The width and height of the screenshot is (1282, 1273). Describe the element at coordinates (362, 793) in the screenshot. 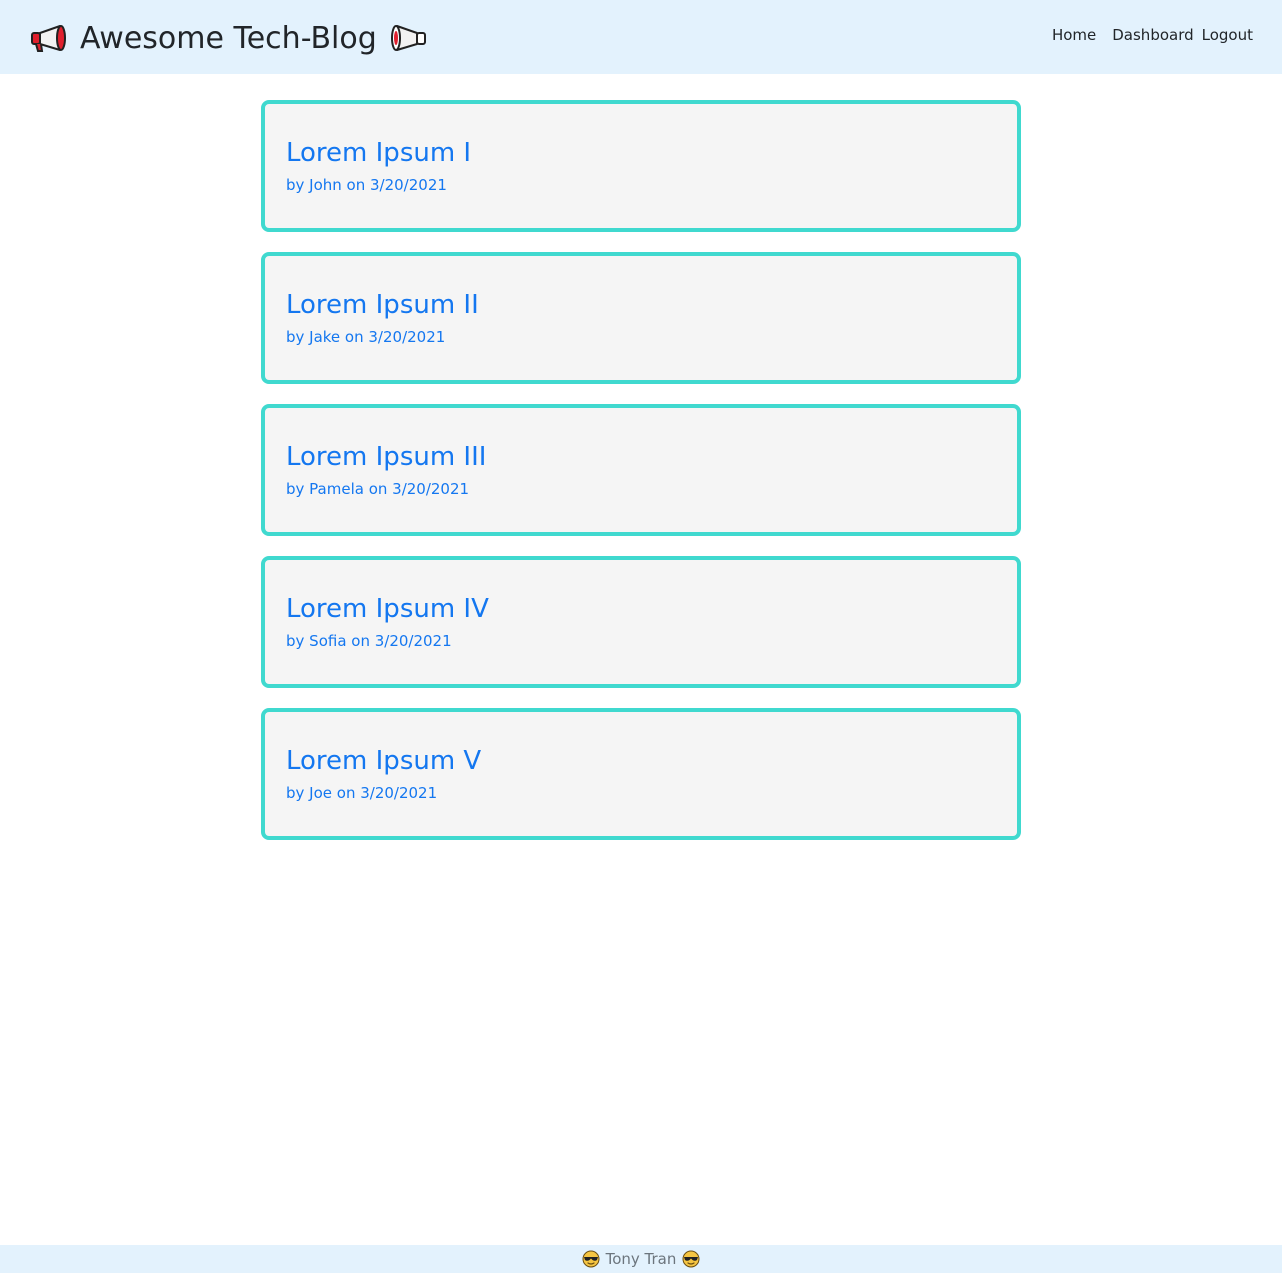

I see `post-meta: by Joe on 3/20/2021` at that location.